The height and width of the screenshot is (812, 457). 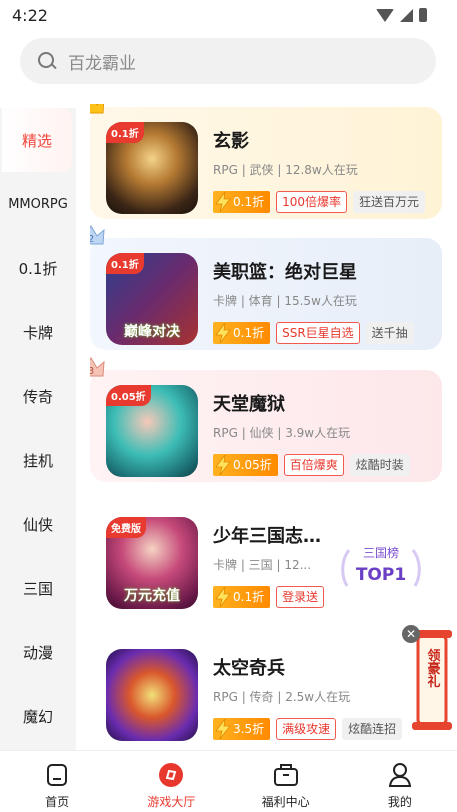 I want to click on gift-label: 领豪礼, so click(x=433, y=668).